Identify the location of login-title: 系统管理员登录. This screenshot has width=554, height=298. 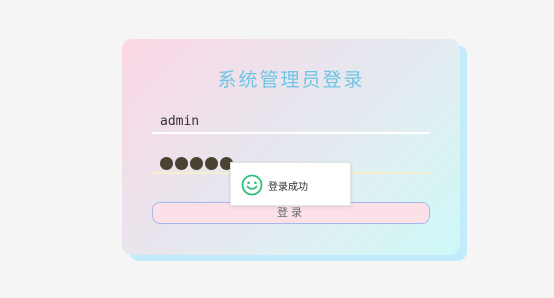
(291, 80).